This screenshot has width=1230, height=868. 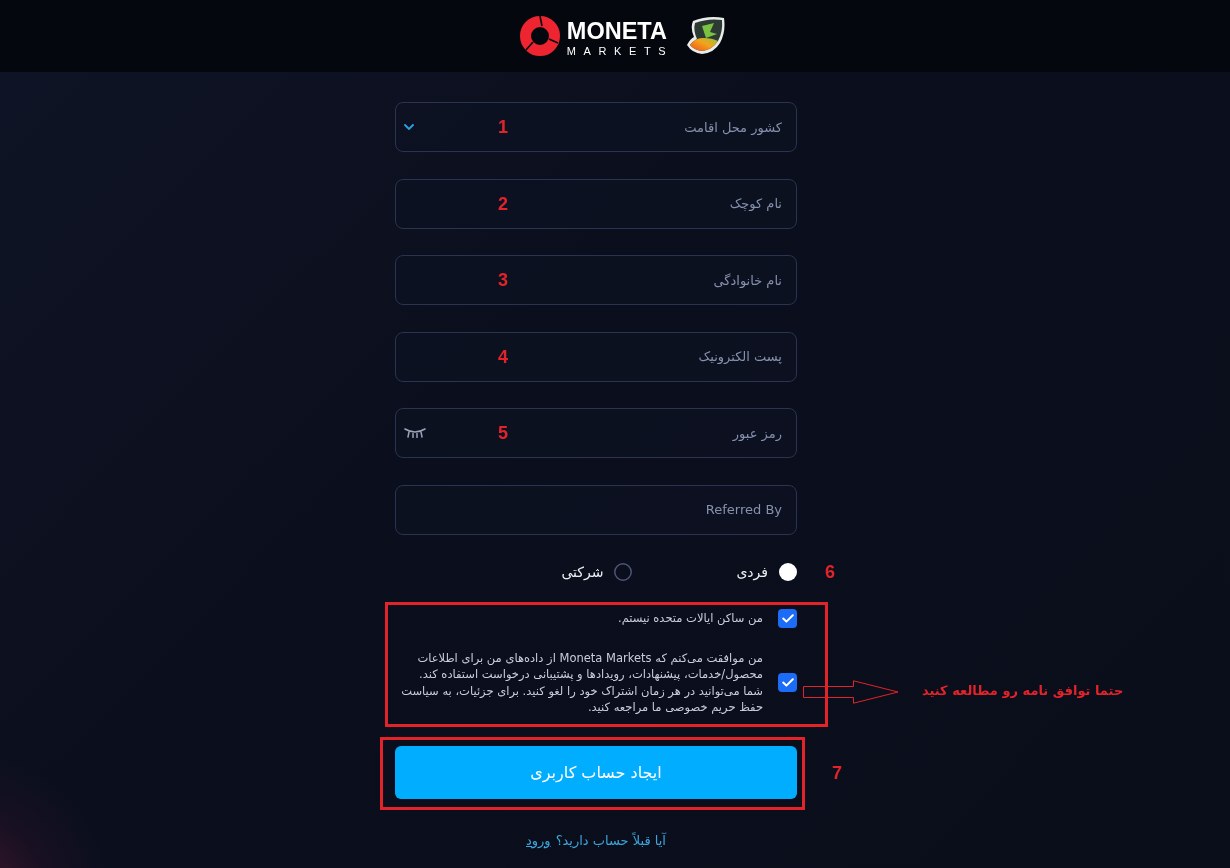 I want to click on annotation-number: 1, so click(x=503, y=127).